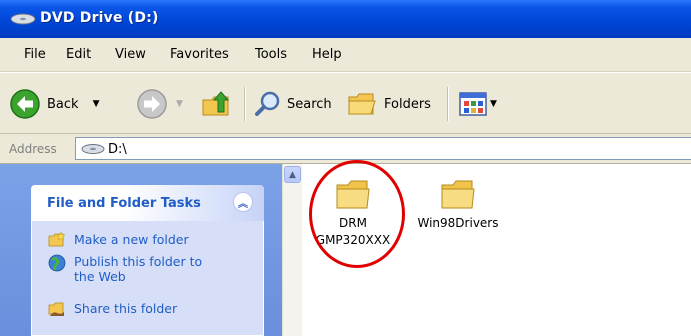 This screenshot has height=336, width=691. I want to click on share-folder-icon, so click(56, 309).